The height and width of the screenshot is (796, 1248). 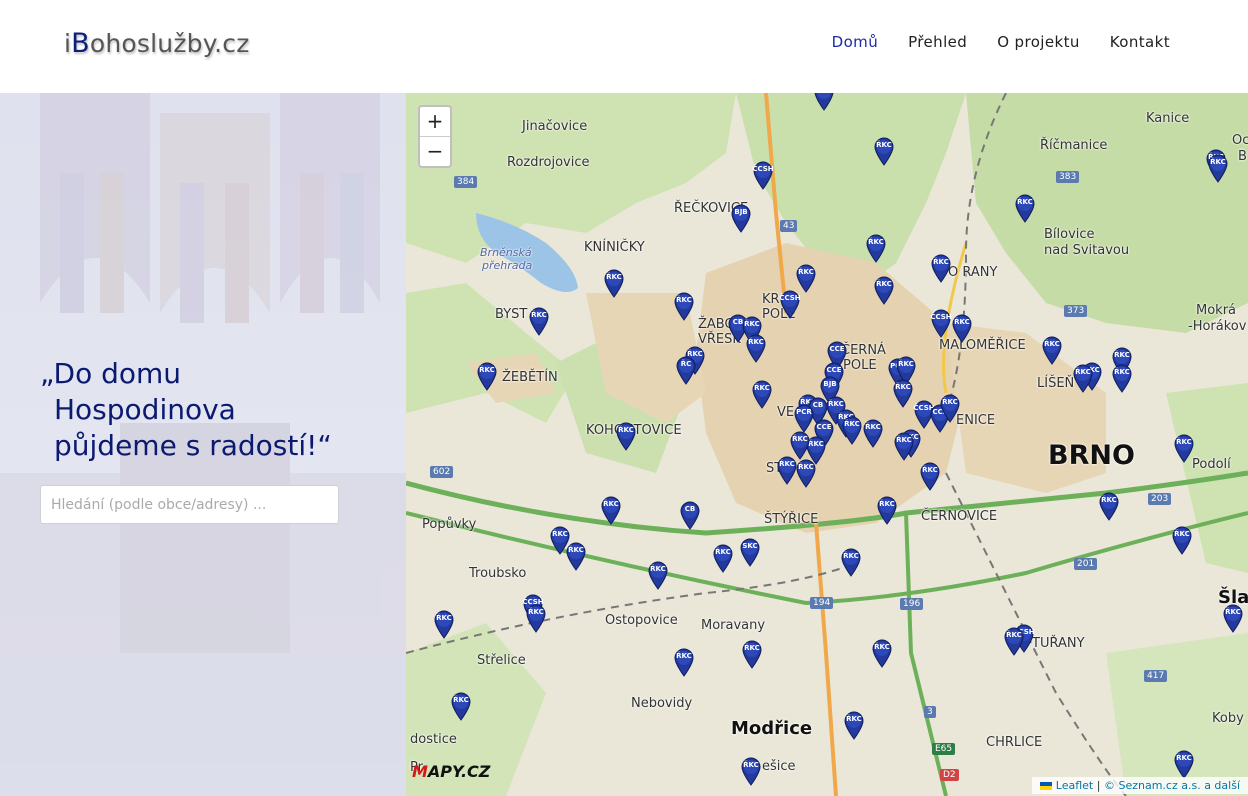 I want to click on place-label: ŠTÝŘICE, so click(x=791, y=519).